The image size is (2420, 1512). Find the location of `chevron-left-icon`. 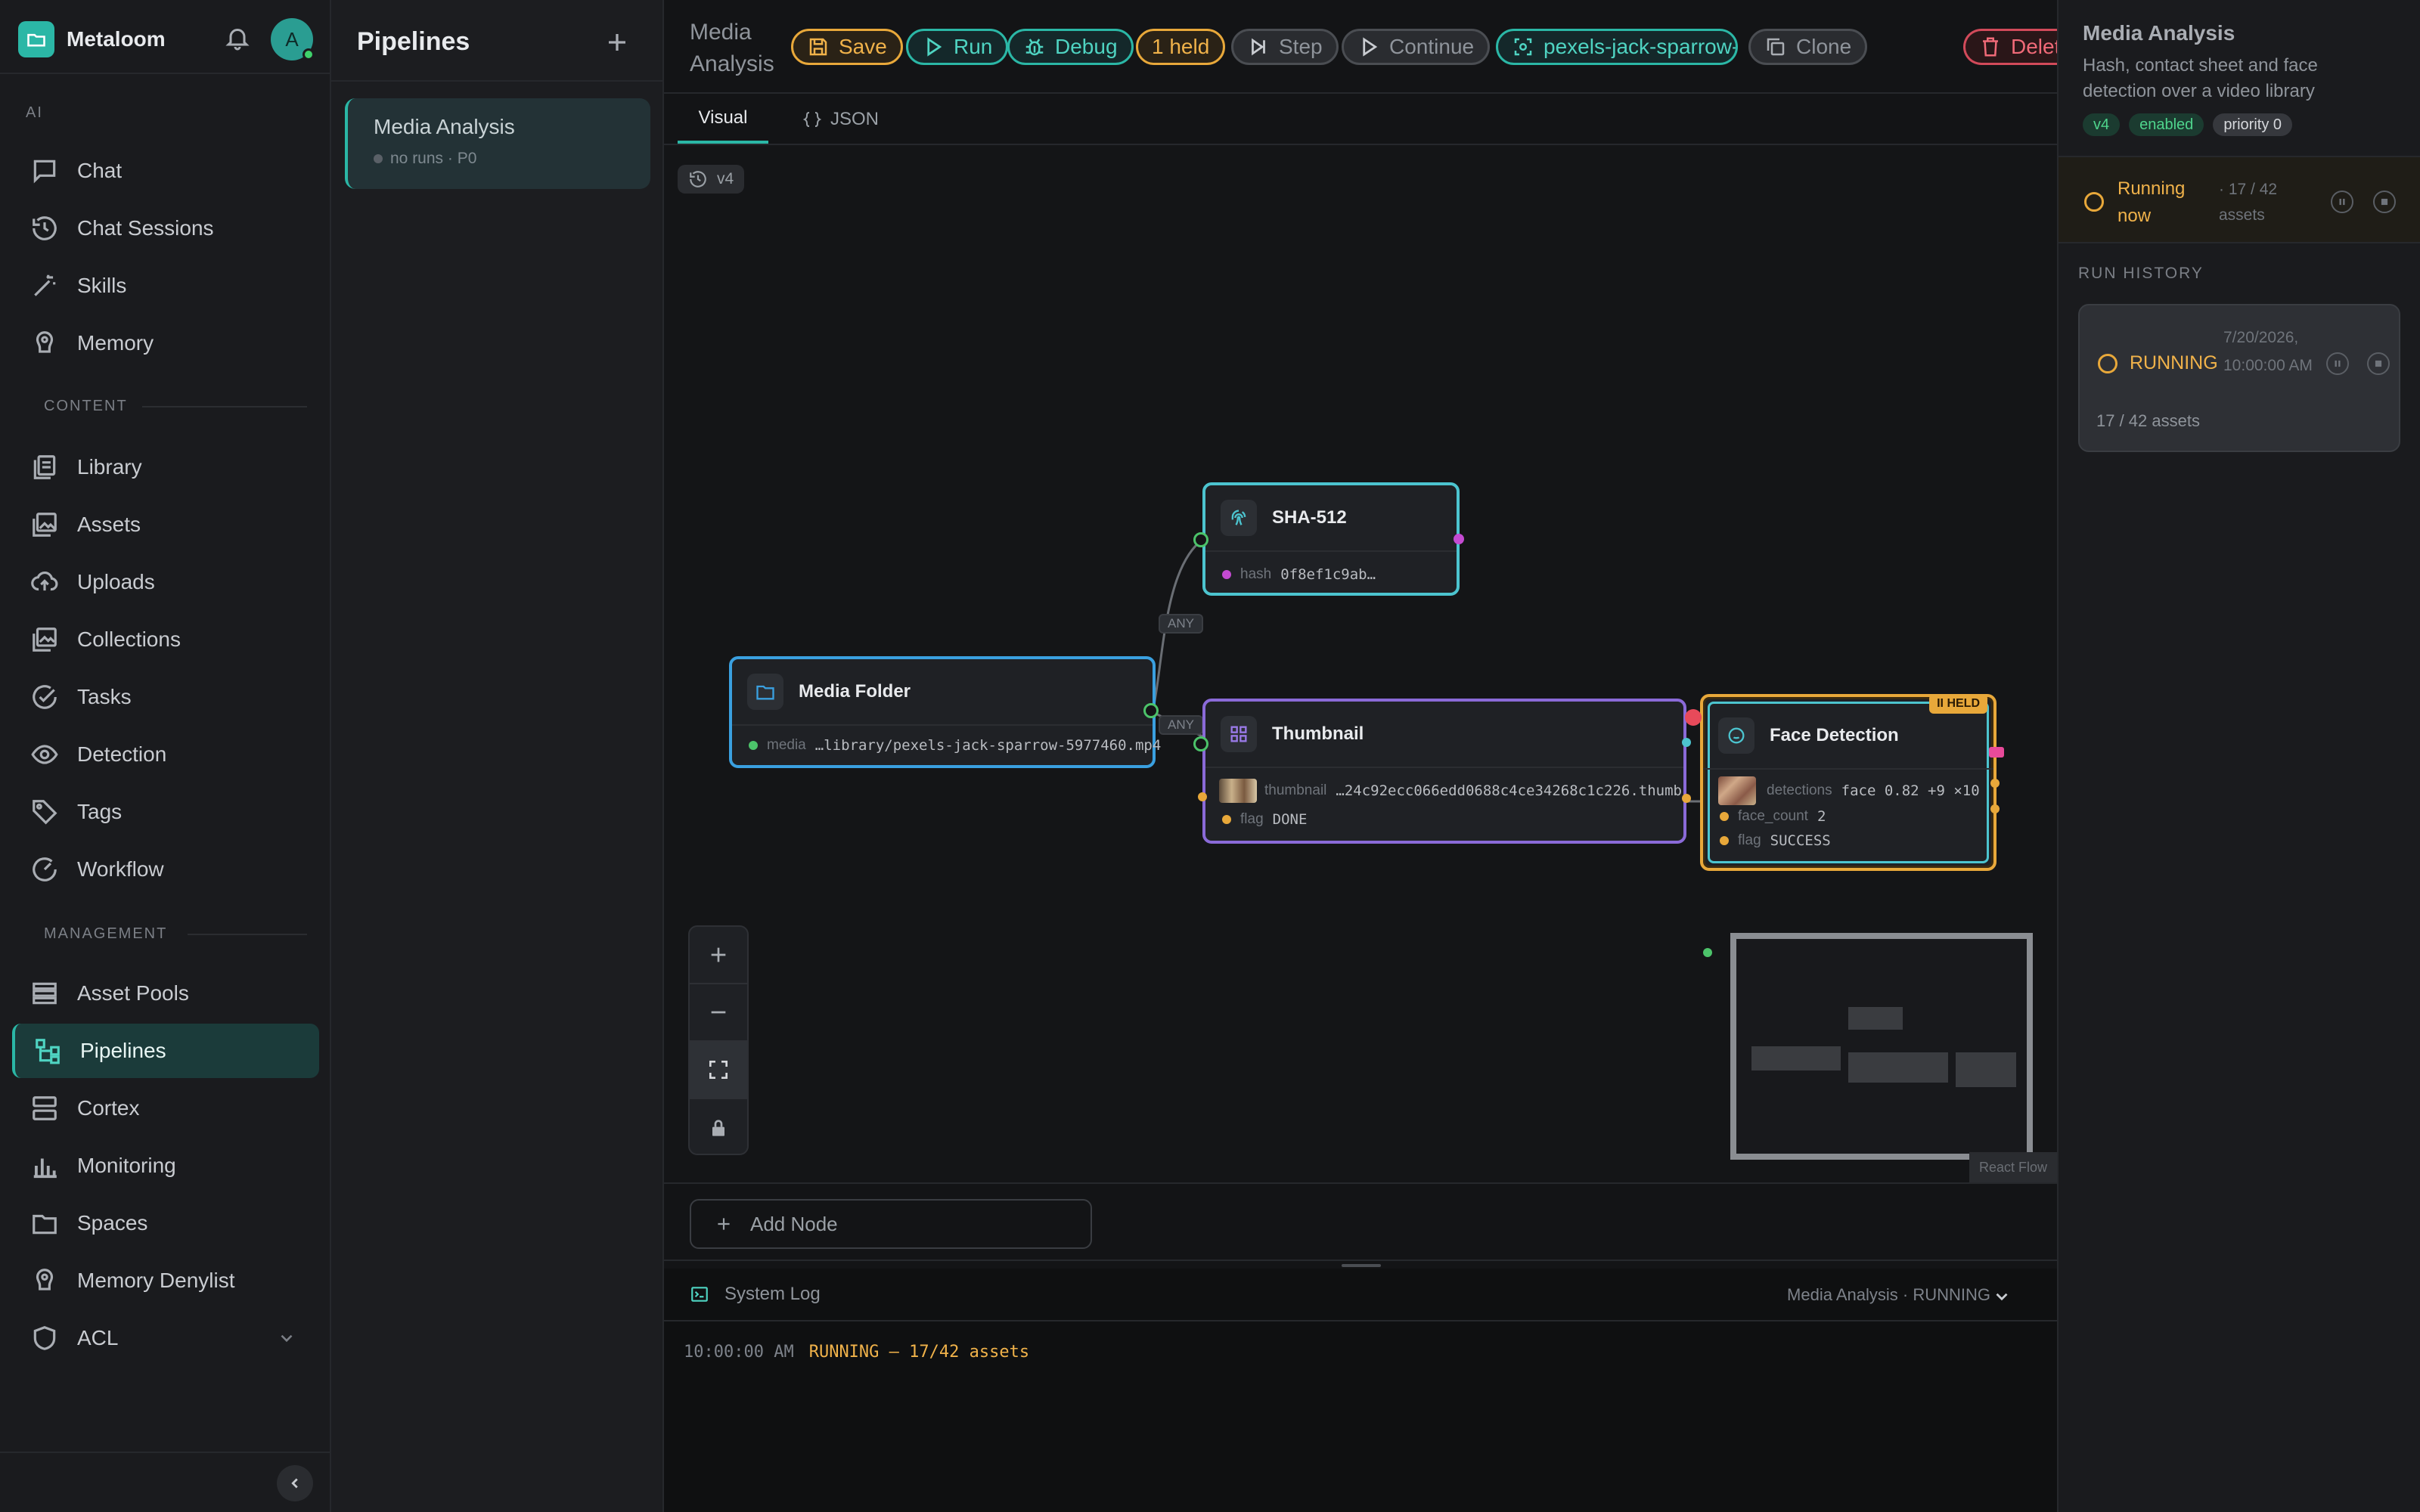

chevron-left-icon is located at coordinates (294, 1484).